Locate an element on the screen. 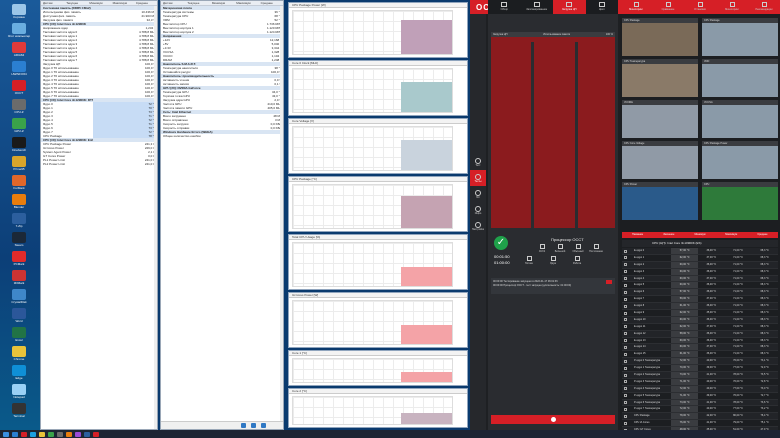 Image resolution: width=780 pixels, height=438 pixels. table-row: Е-ядро 11 62,00 °C 37,00 °C 71,00 °C 68,3 °C is located at coordinates (700, 327).